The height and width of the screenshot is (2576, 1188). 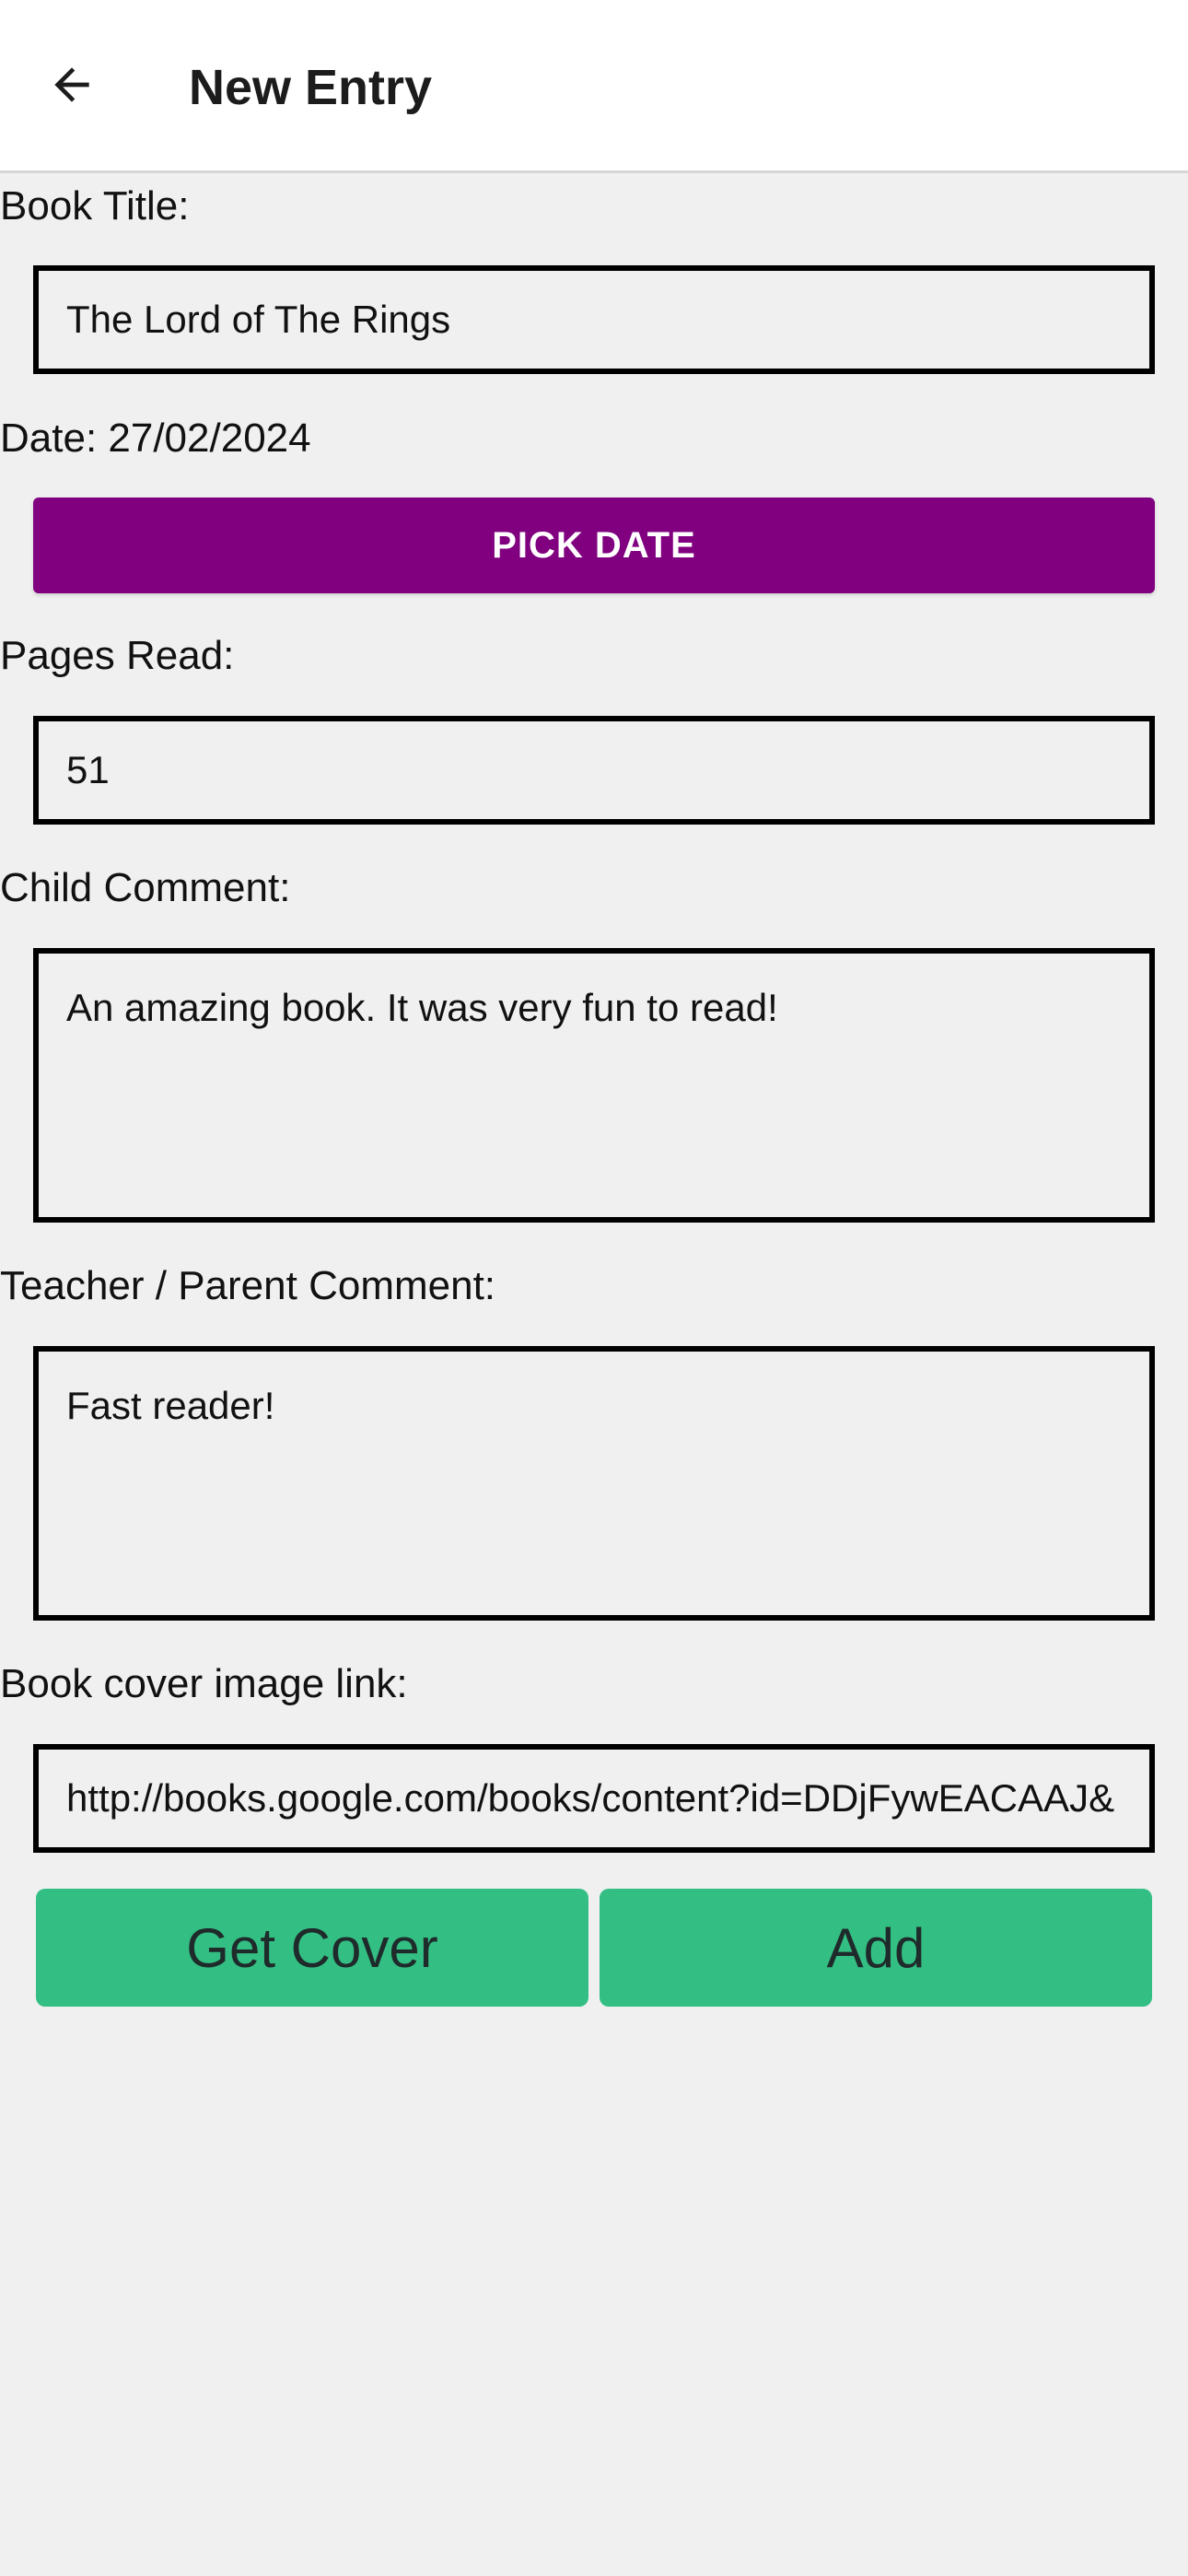 I want to click on app-bar: New Entry, so click(x=594, y=86).